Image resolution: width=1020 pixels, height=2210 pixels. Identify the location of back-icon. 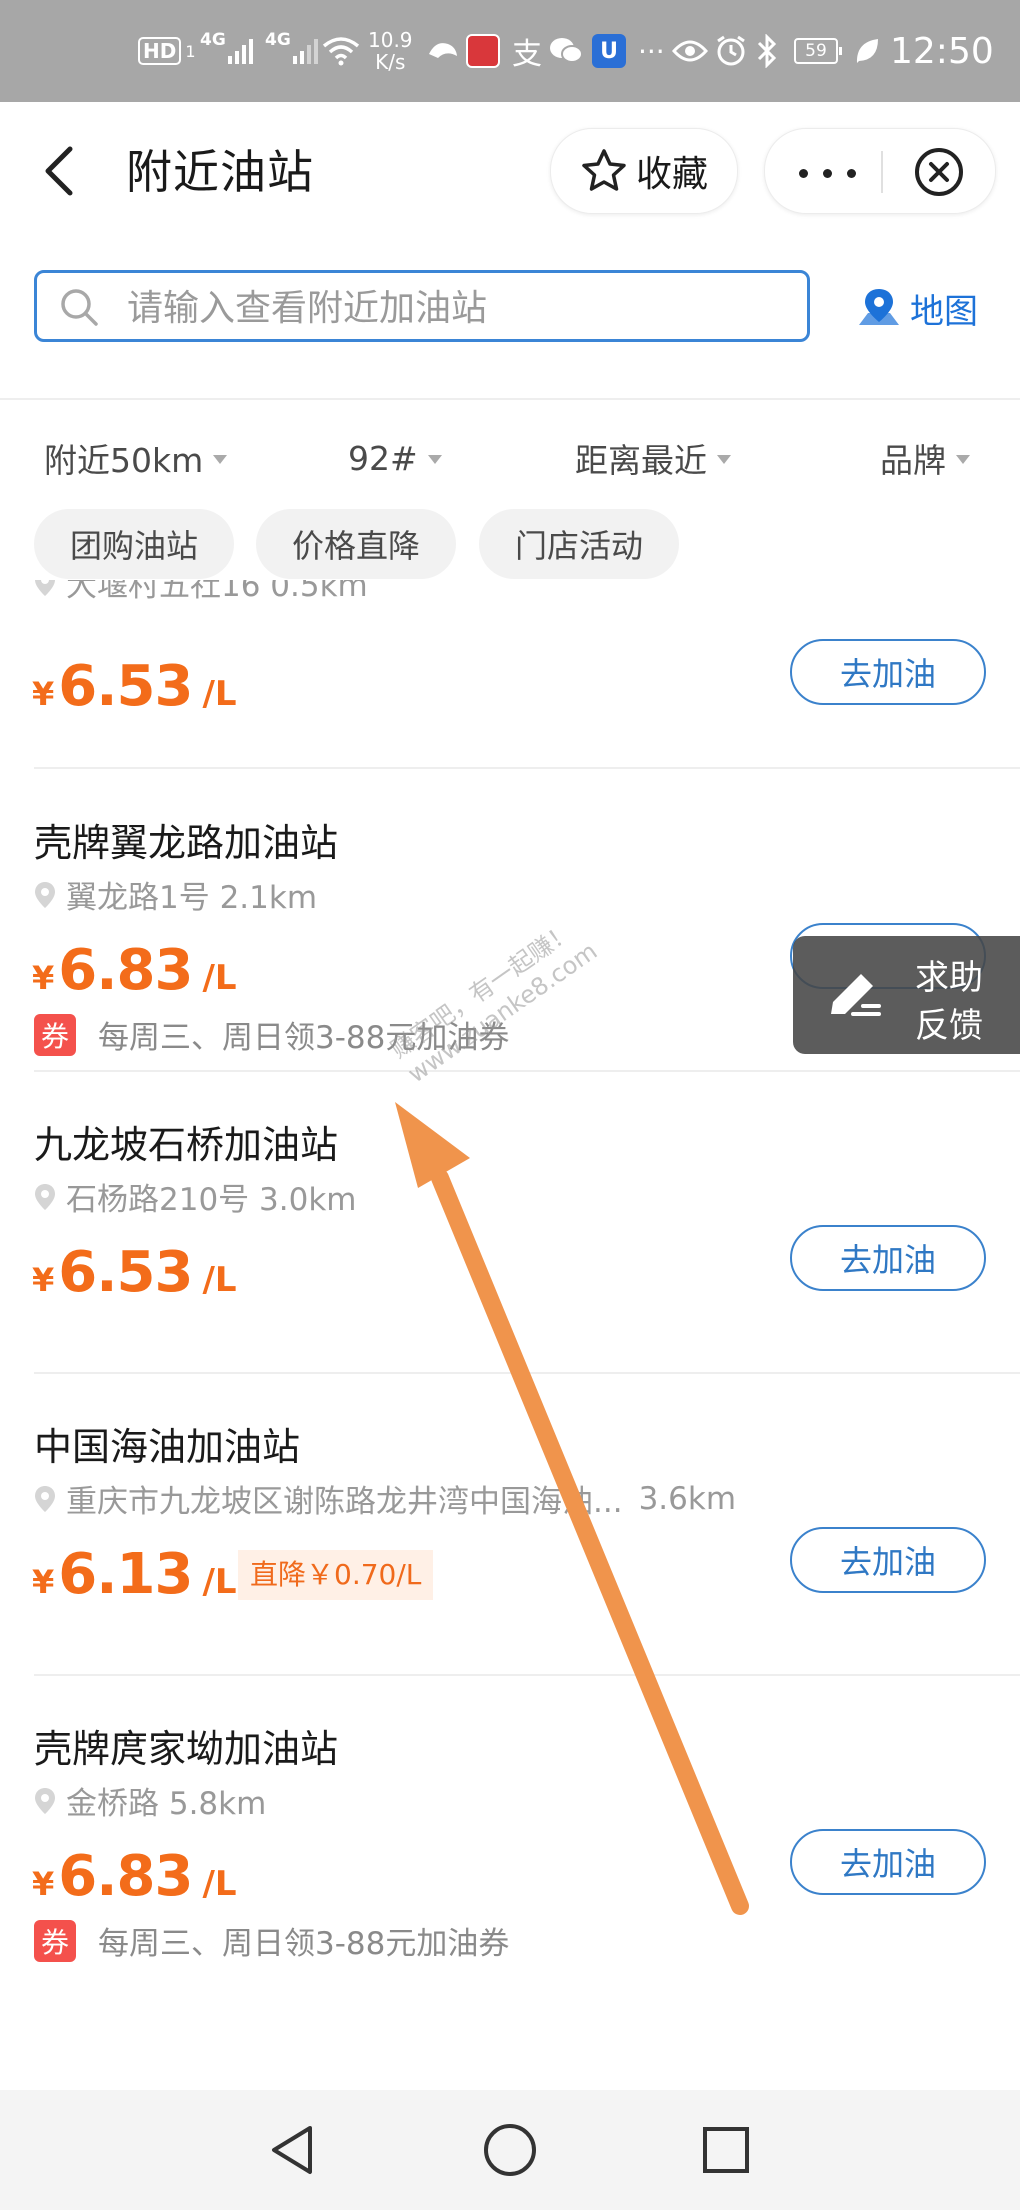
(62, 171).